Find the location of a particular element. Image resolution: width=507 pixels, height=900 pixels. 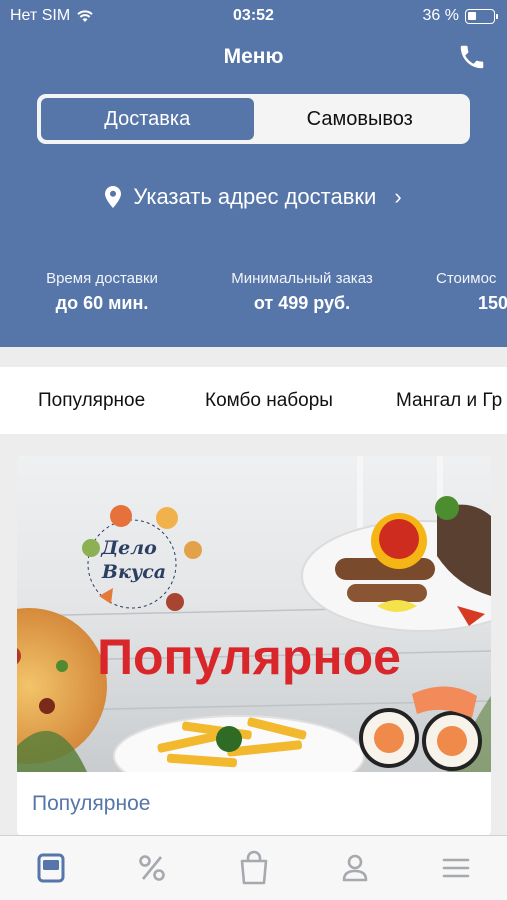

logo-text-2: Вкуса is located at coordinates (133, 572).